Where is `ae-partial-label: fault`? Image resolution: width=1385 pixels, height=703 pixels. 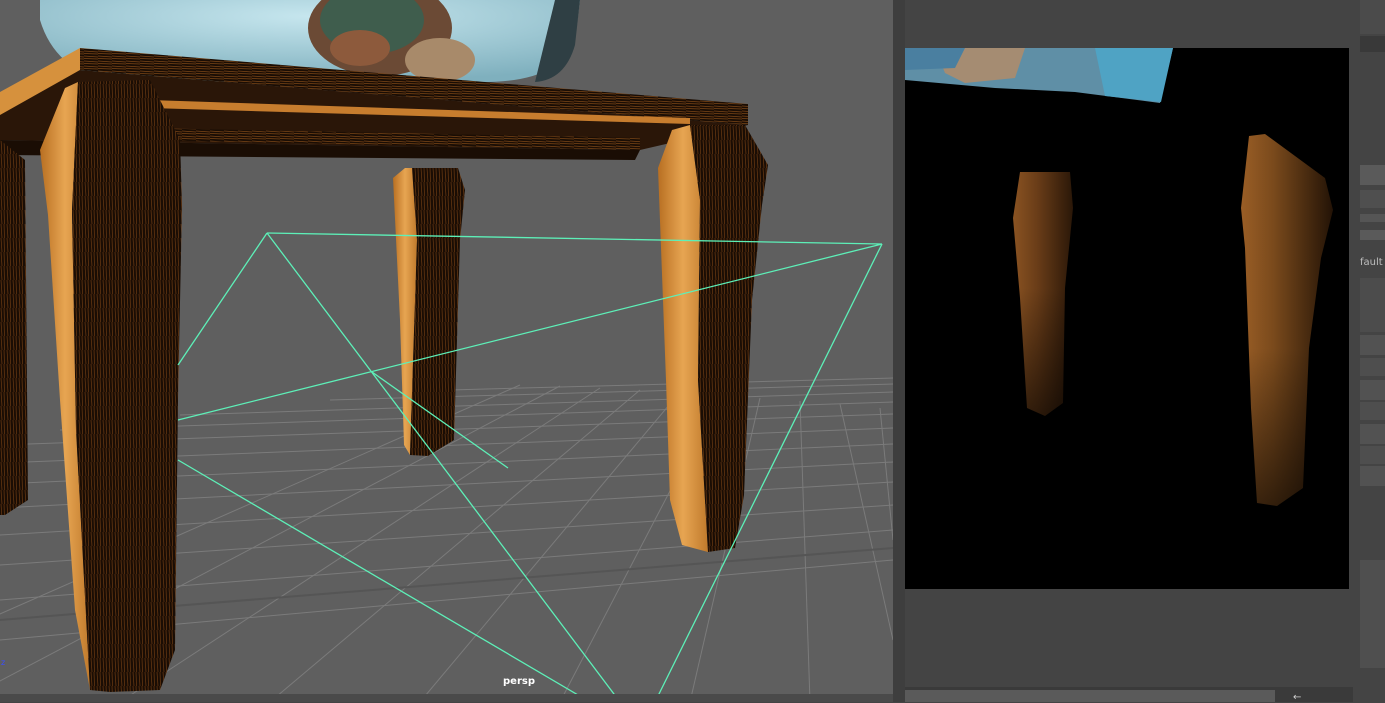
ae-partial-label: fault is located at coordinates (1371, 262).